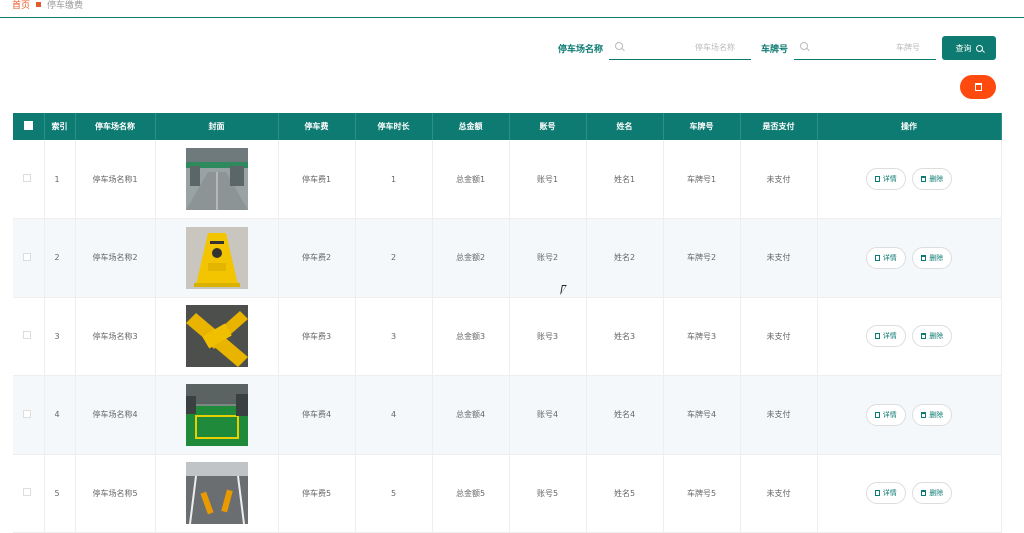 This screenshot has width=1024, height=533. What do you see at coordinates (625, 493) in the screenshot?
I see `row-name: 姓名5` at bounding box center [625, 493].